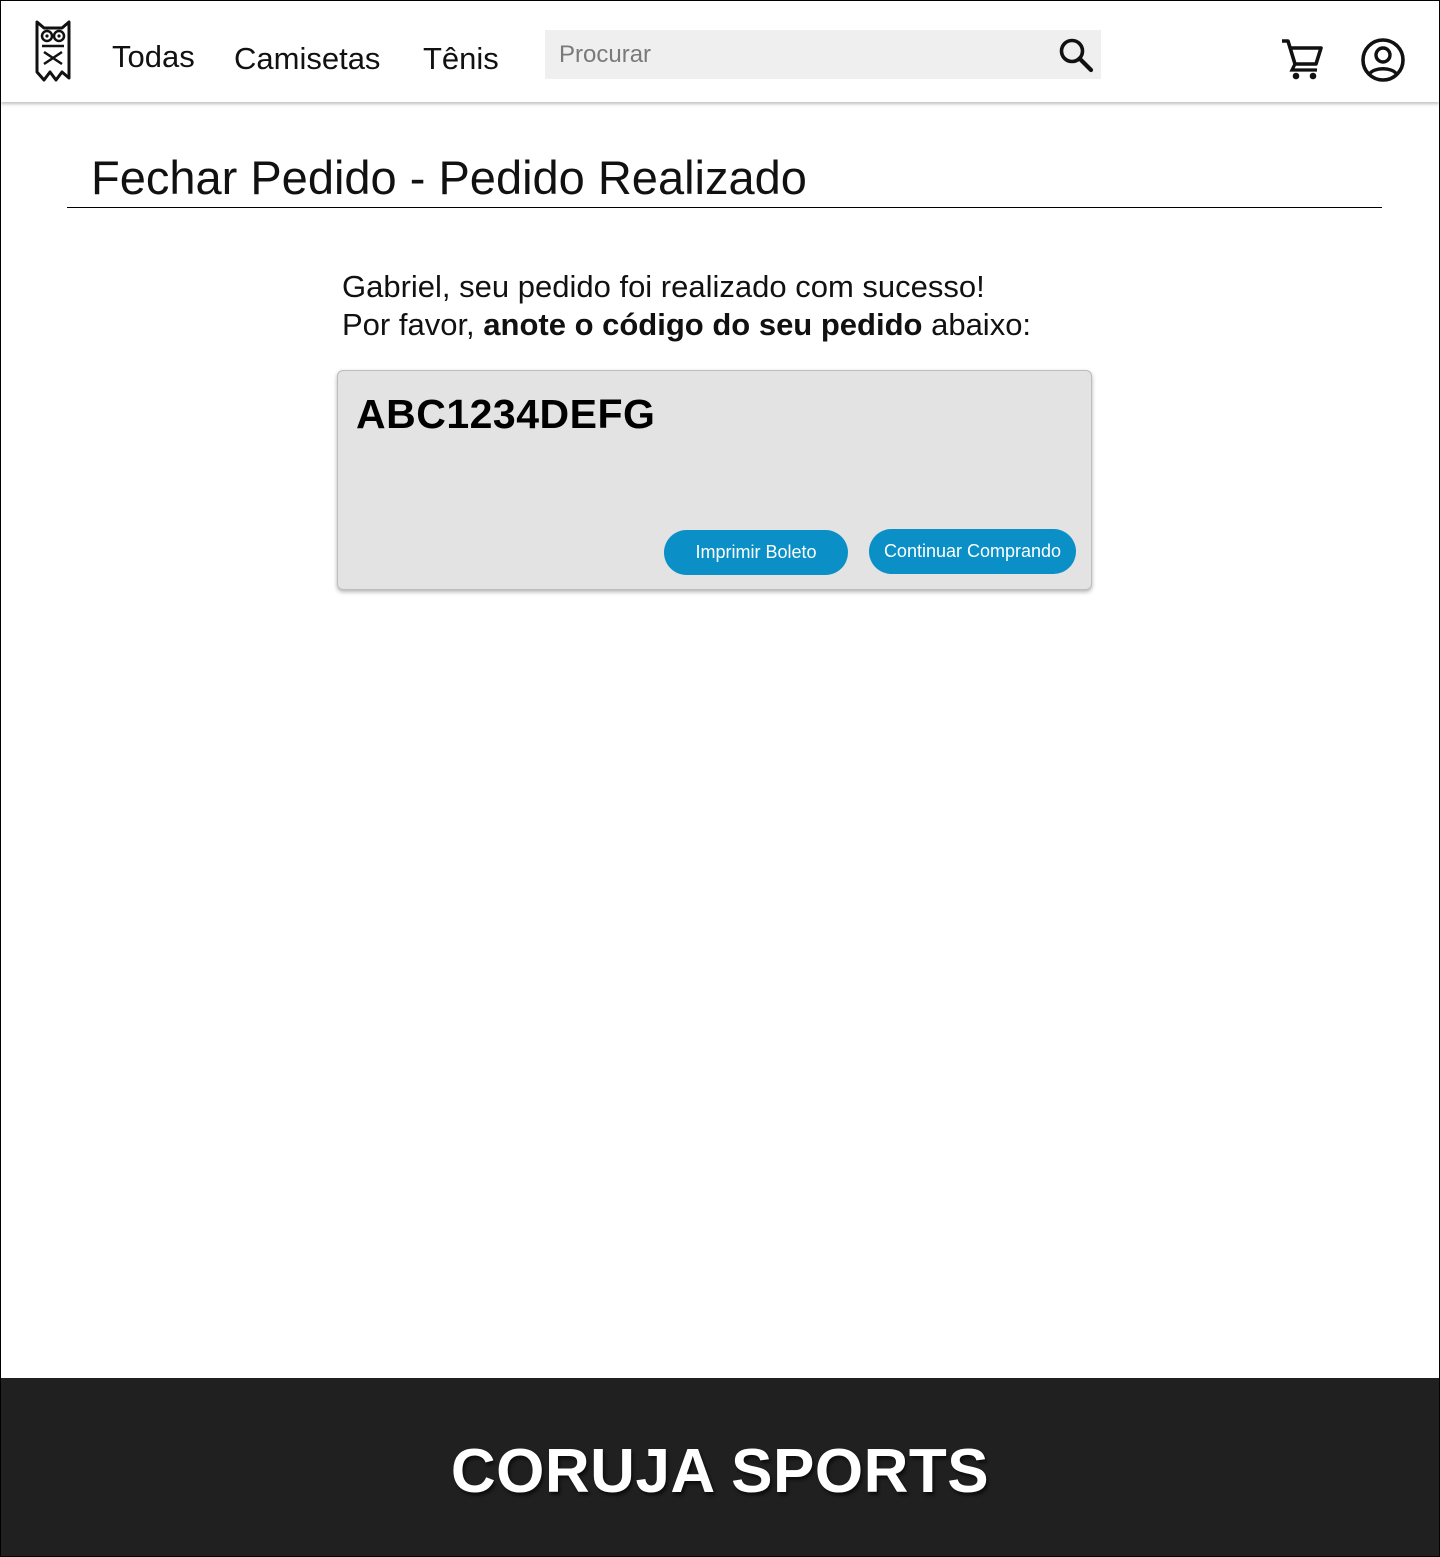  What do you see at coordinates (413, 324) in the screenshot?
I see `message-prefix: Por favor,` at bounding box center [413, 324].